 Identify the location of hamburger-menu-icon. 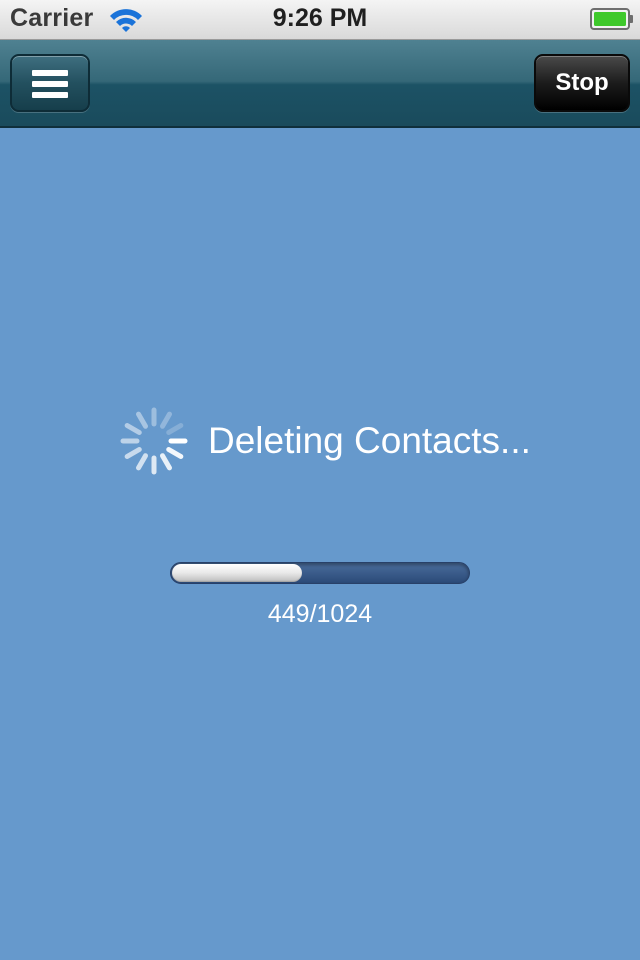
(50, 84).